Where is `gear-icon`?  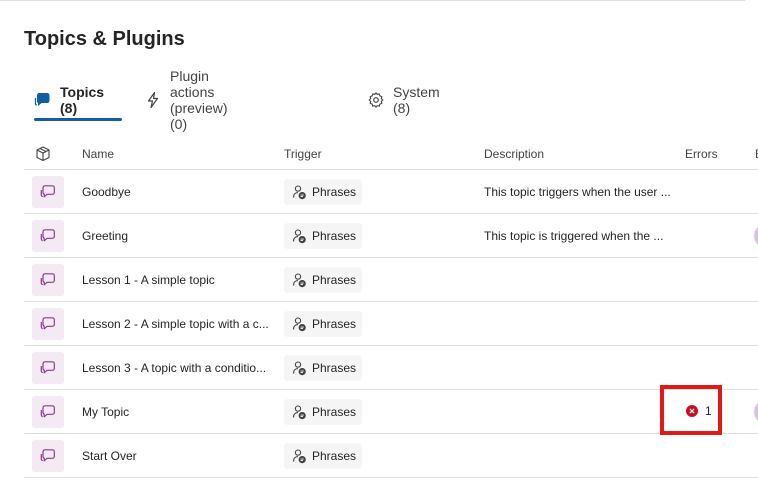 gear-icon is located at coordinates (376, 100).